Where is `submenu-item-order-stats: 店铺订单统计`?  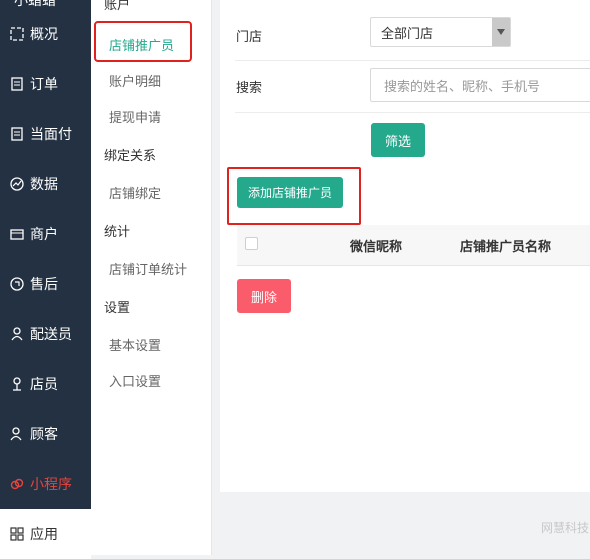
submenu-item-order-stats: 店铺订单统计 is located at coordinates (148, 268).